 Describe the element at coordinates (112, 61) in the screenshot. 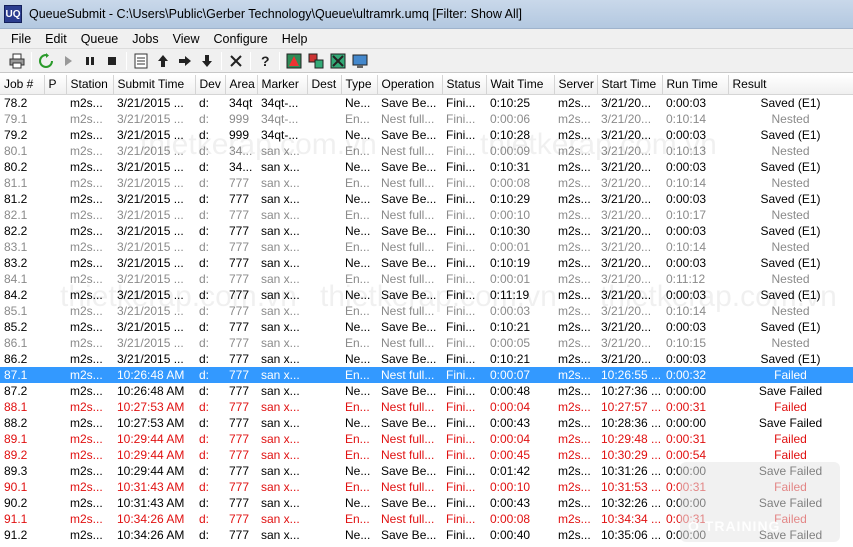

I see `stop-icon` at that location.